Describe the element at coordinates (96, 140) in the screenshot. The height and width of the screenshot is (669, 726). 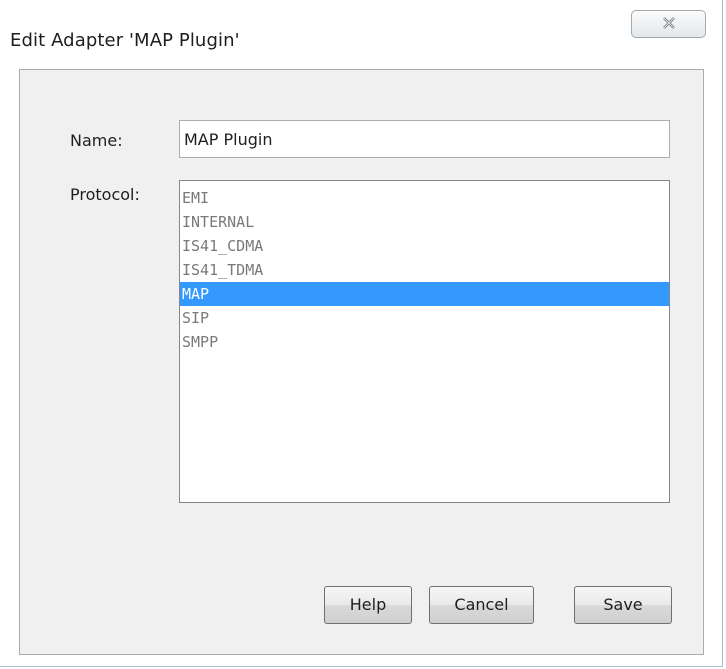
I see `name-label: Name:` at that location.